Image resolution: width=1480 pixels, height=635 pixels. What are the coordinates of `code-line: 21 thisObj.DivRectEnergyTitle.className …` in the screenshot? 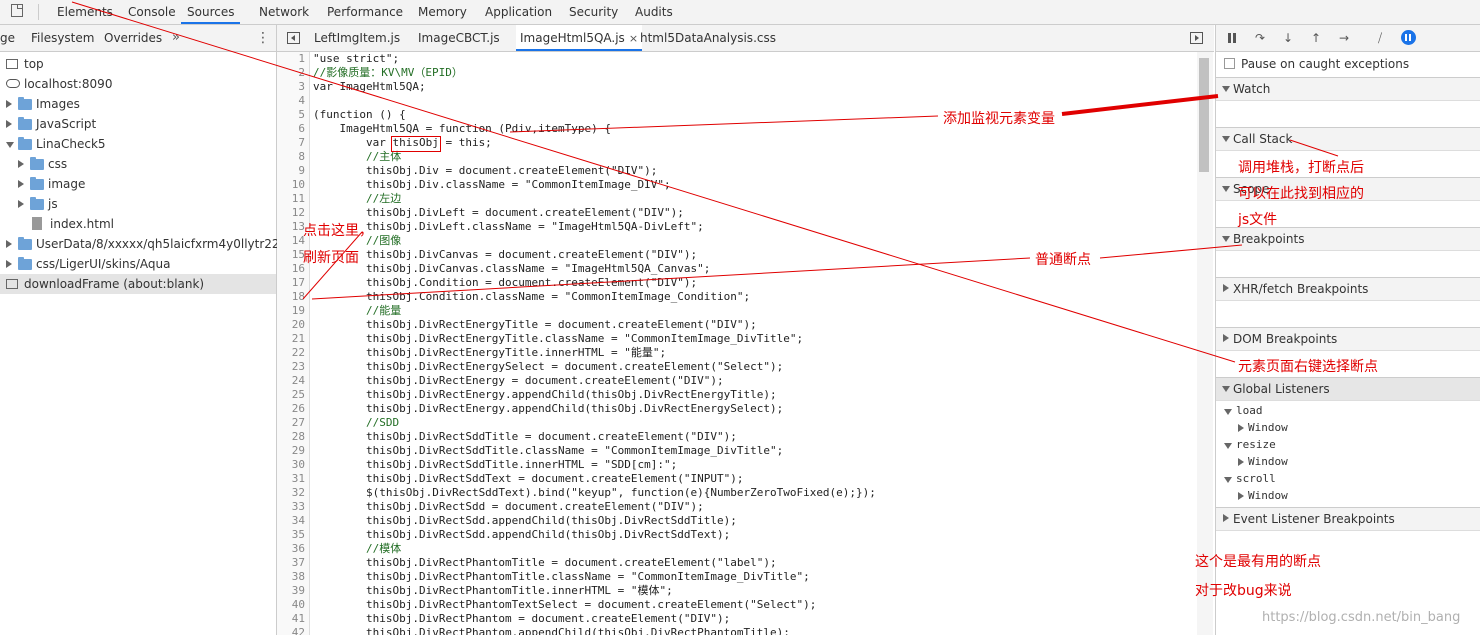 It's located at (737, 339).